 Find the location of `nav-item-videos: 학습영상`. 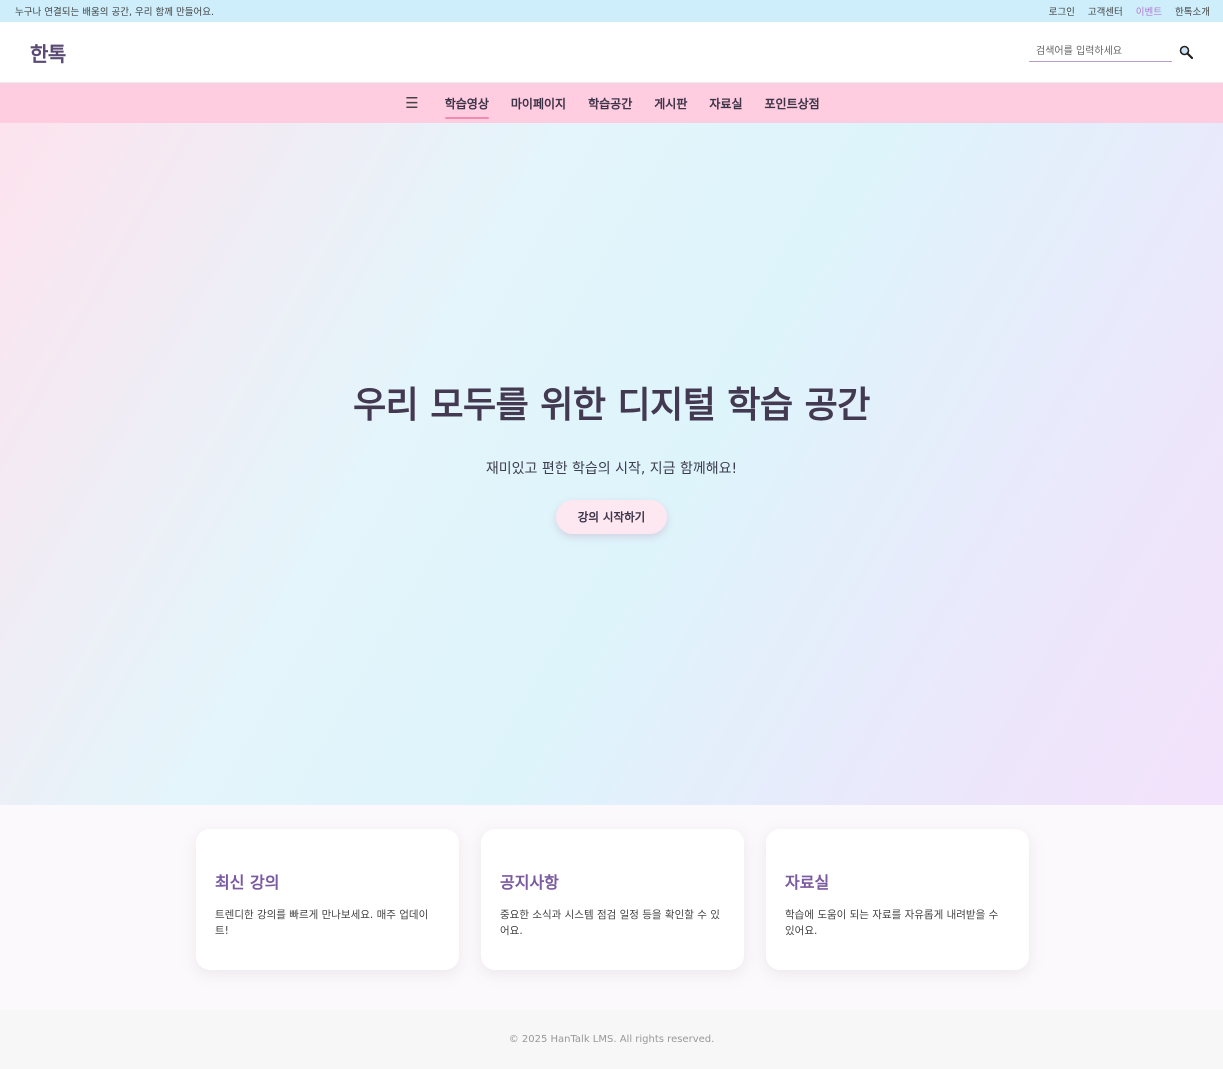

nav-item-videos: 학습영상 is located at coordinates (467, 104).